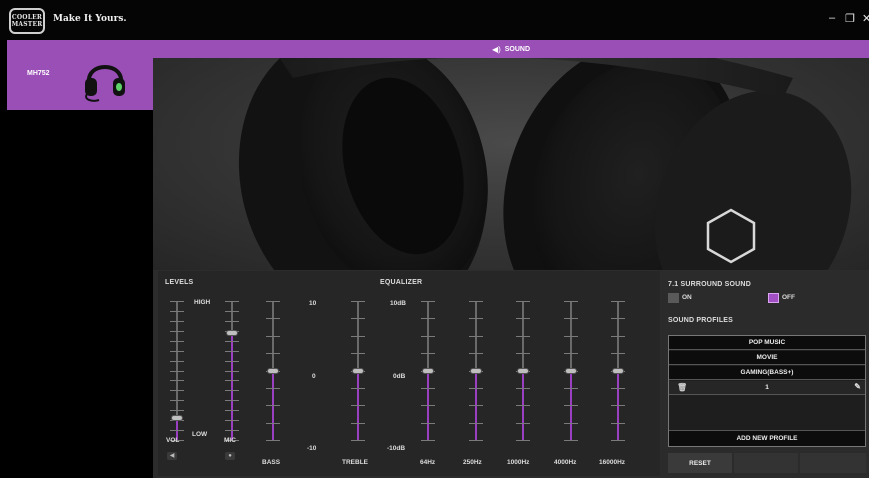  Describe the element at coordinates (832, 18) in the screenshot. I see `minimize-button: –` at that location.